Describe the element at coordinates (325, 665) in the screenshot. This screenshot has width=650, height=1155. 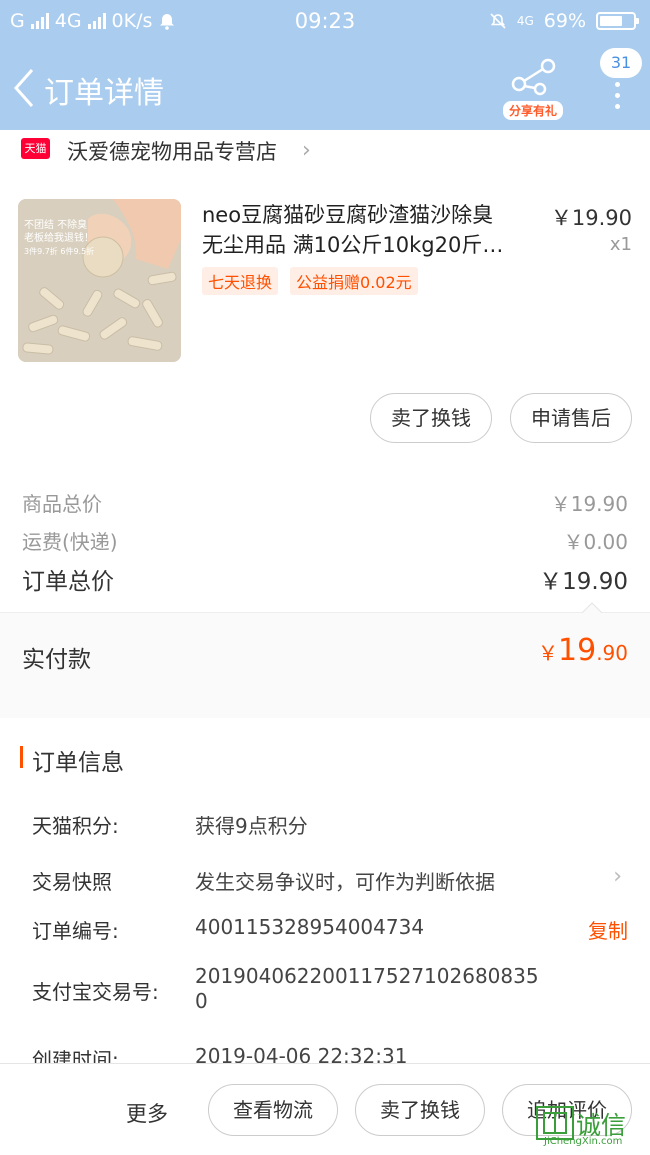
I see `paid-row: 实付款 ￥19.90` at that location.